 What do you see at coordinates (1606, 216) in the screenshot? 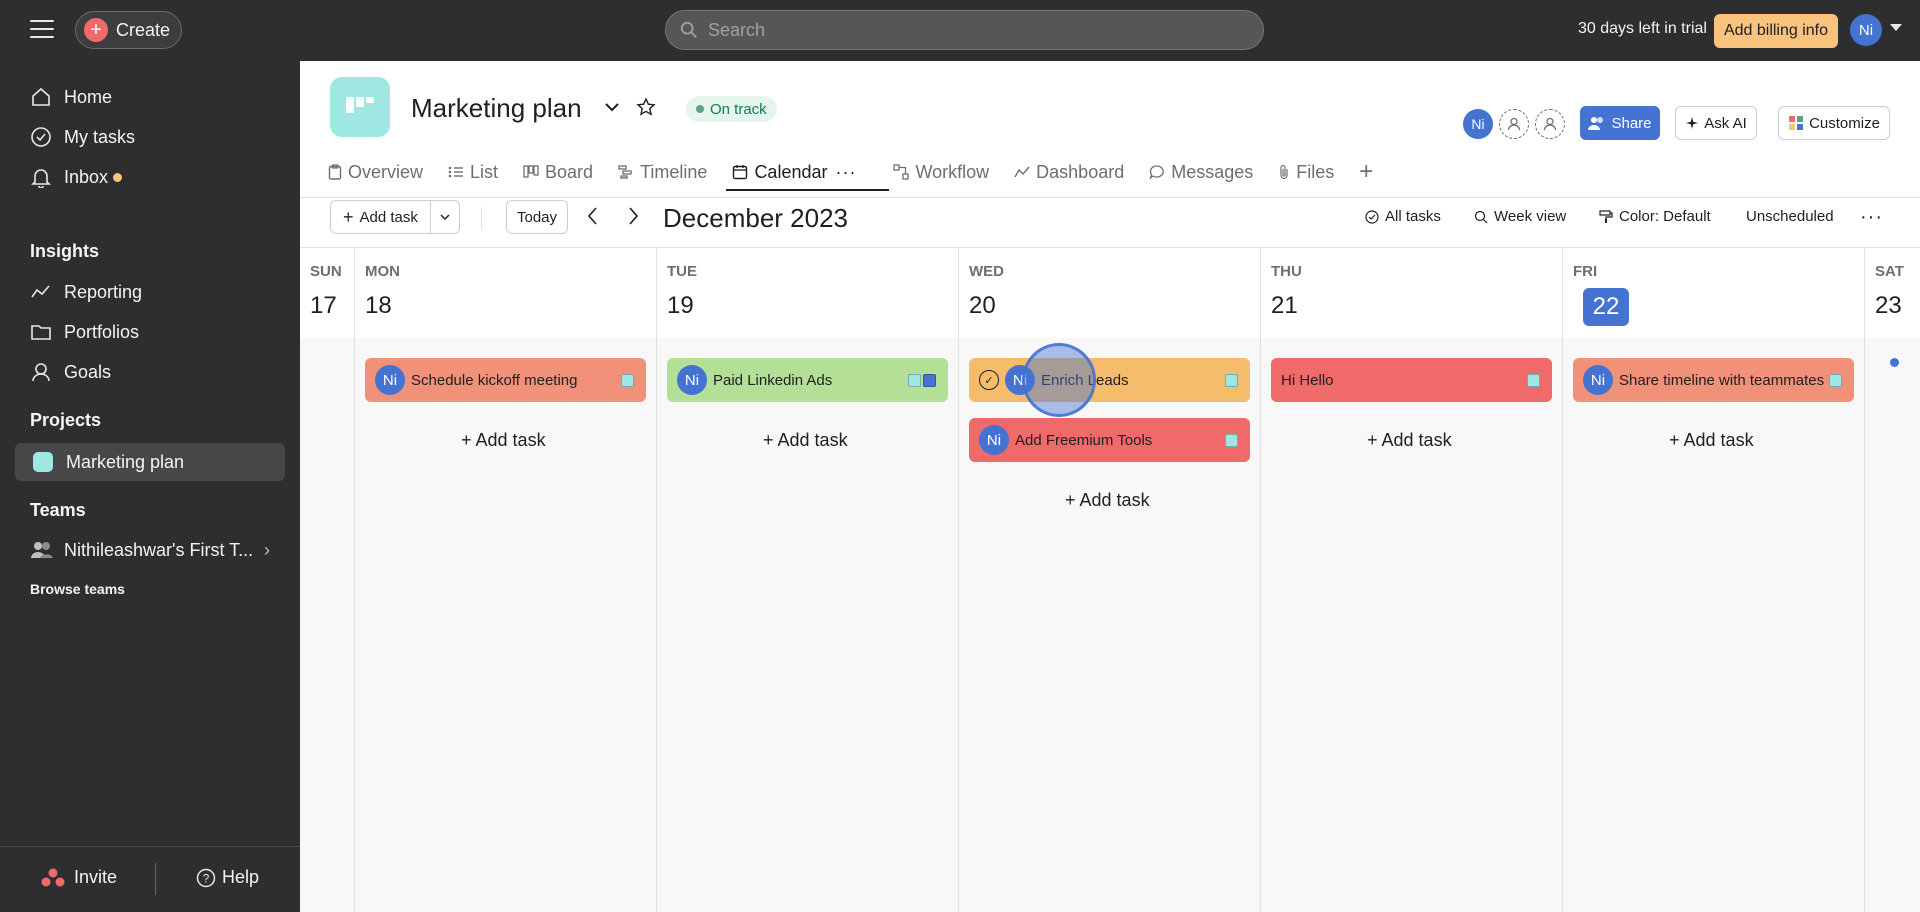
I see `paint-roller-icon` at bounding box center [1606, 216].